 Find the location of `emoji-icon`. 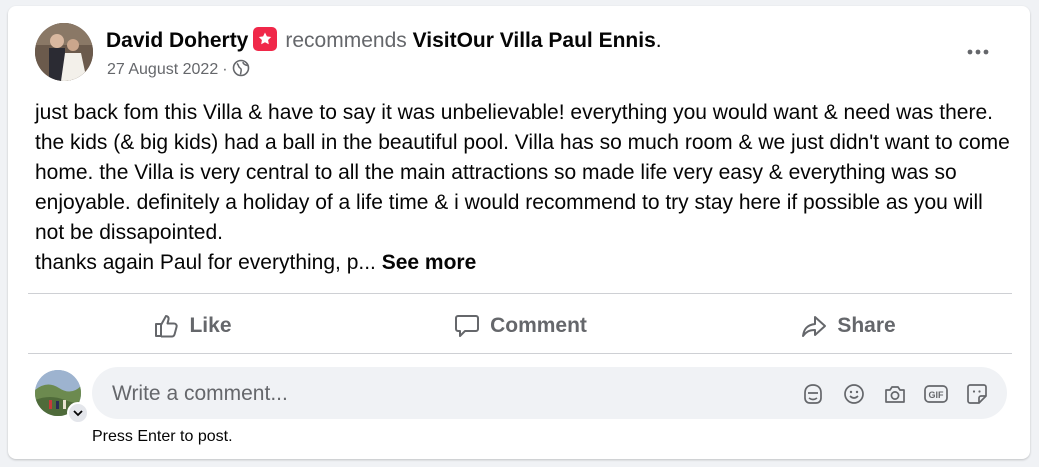

emoji-icon is located at coordinates (854, 394).